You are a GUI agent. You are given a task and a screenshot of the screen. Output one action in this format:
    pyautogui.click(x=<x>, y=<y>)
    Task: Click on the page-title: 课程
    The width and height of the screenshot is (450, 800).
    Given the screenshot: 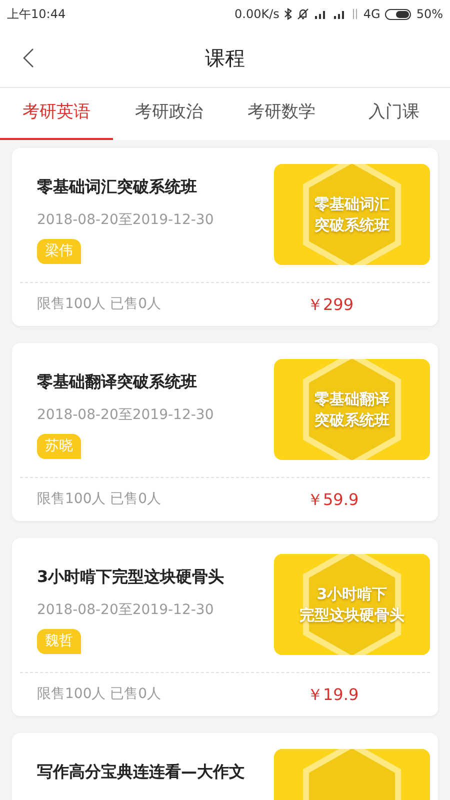 What is the action you would take?
    pyautogui.click(x=225, y=58)
    